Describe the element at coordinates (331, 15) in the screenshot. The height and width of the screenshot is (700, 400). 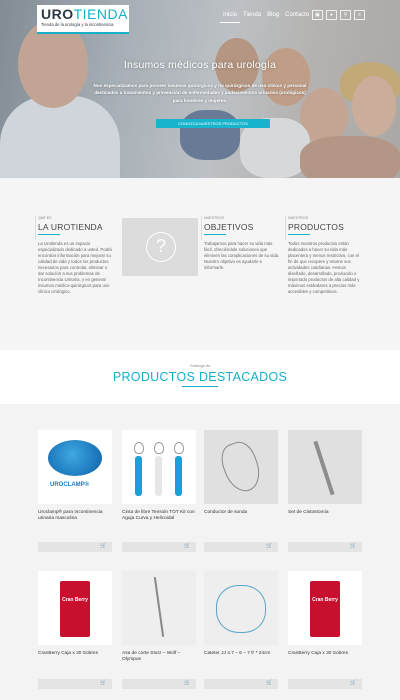
I see `user-icon: ●` at that location.